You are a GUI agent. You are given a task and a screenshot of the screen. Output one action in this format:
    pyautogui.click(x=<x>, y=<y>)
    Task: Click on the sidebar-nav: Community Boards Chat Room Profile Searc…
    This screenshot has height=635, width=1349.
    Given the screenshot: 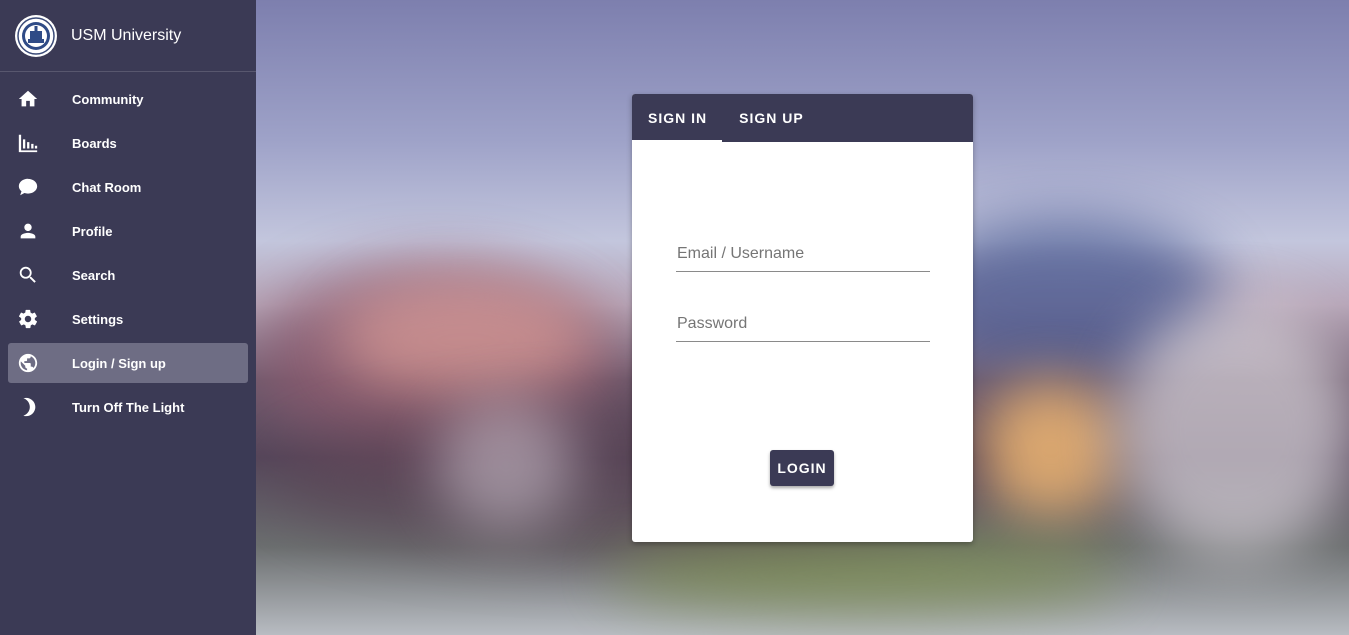 What is the action you would take?
    pyautogui.click(x=128, y=249)
    